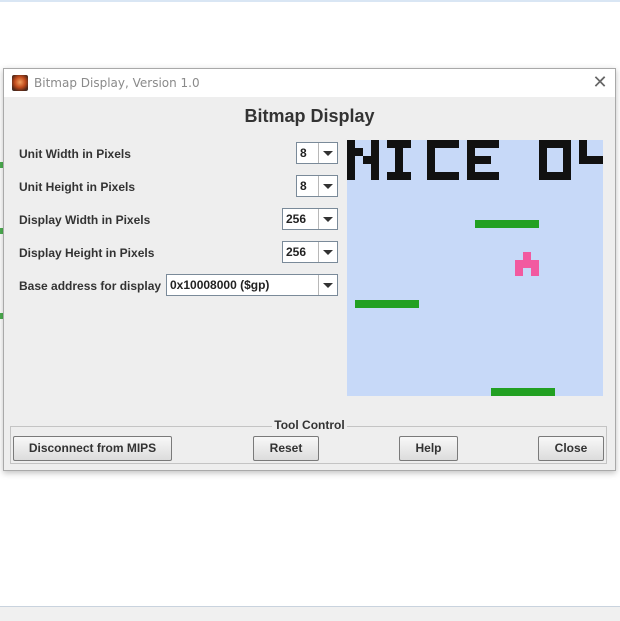  What do you see at coordinates (310, 252) in the screenshot?
I see `display-height-select: 256` at bounding box center [310, 252].